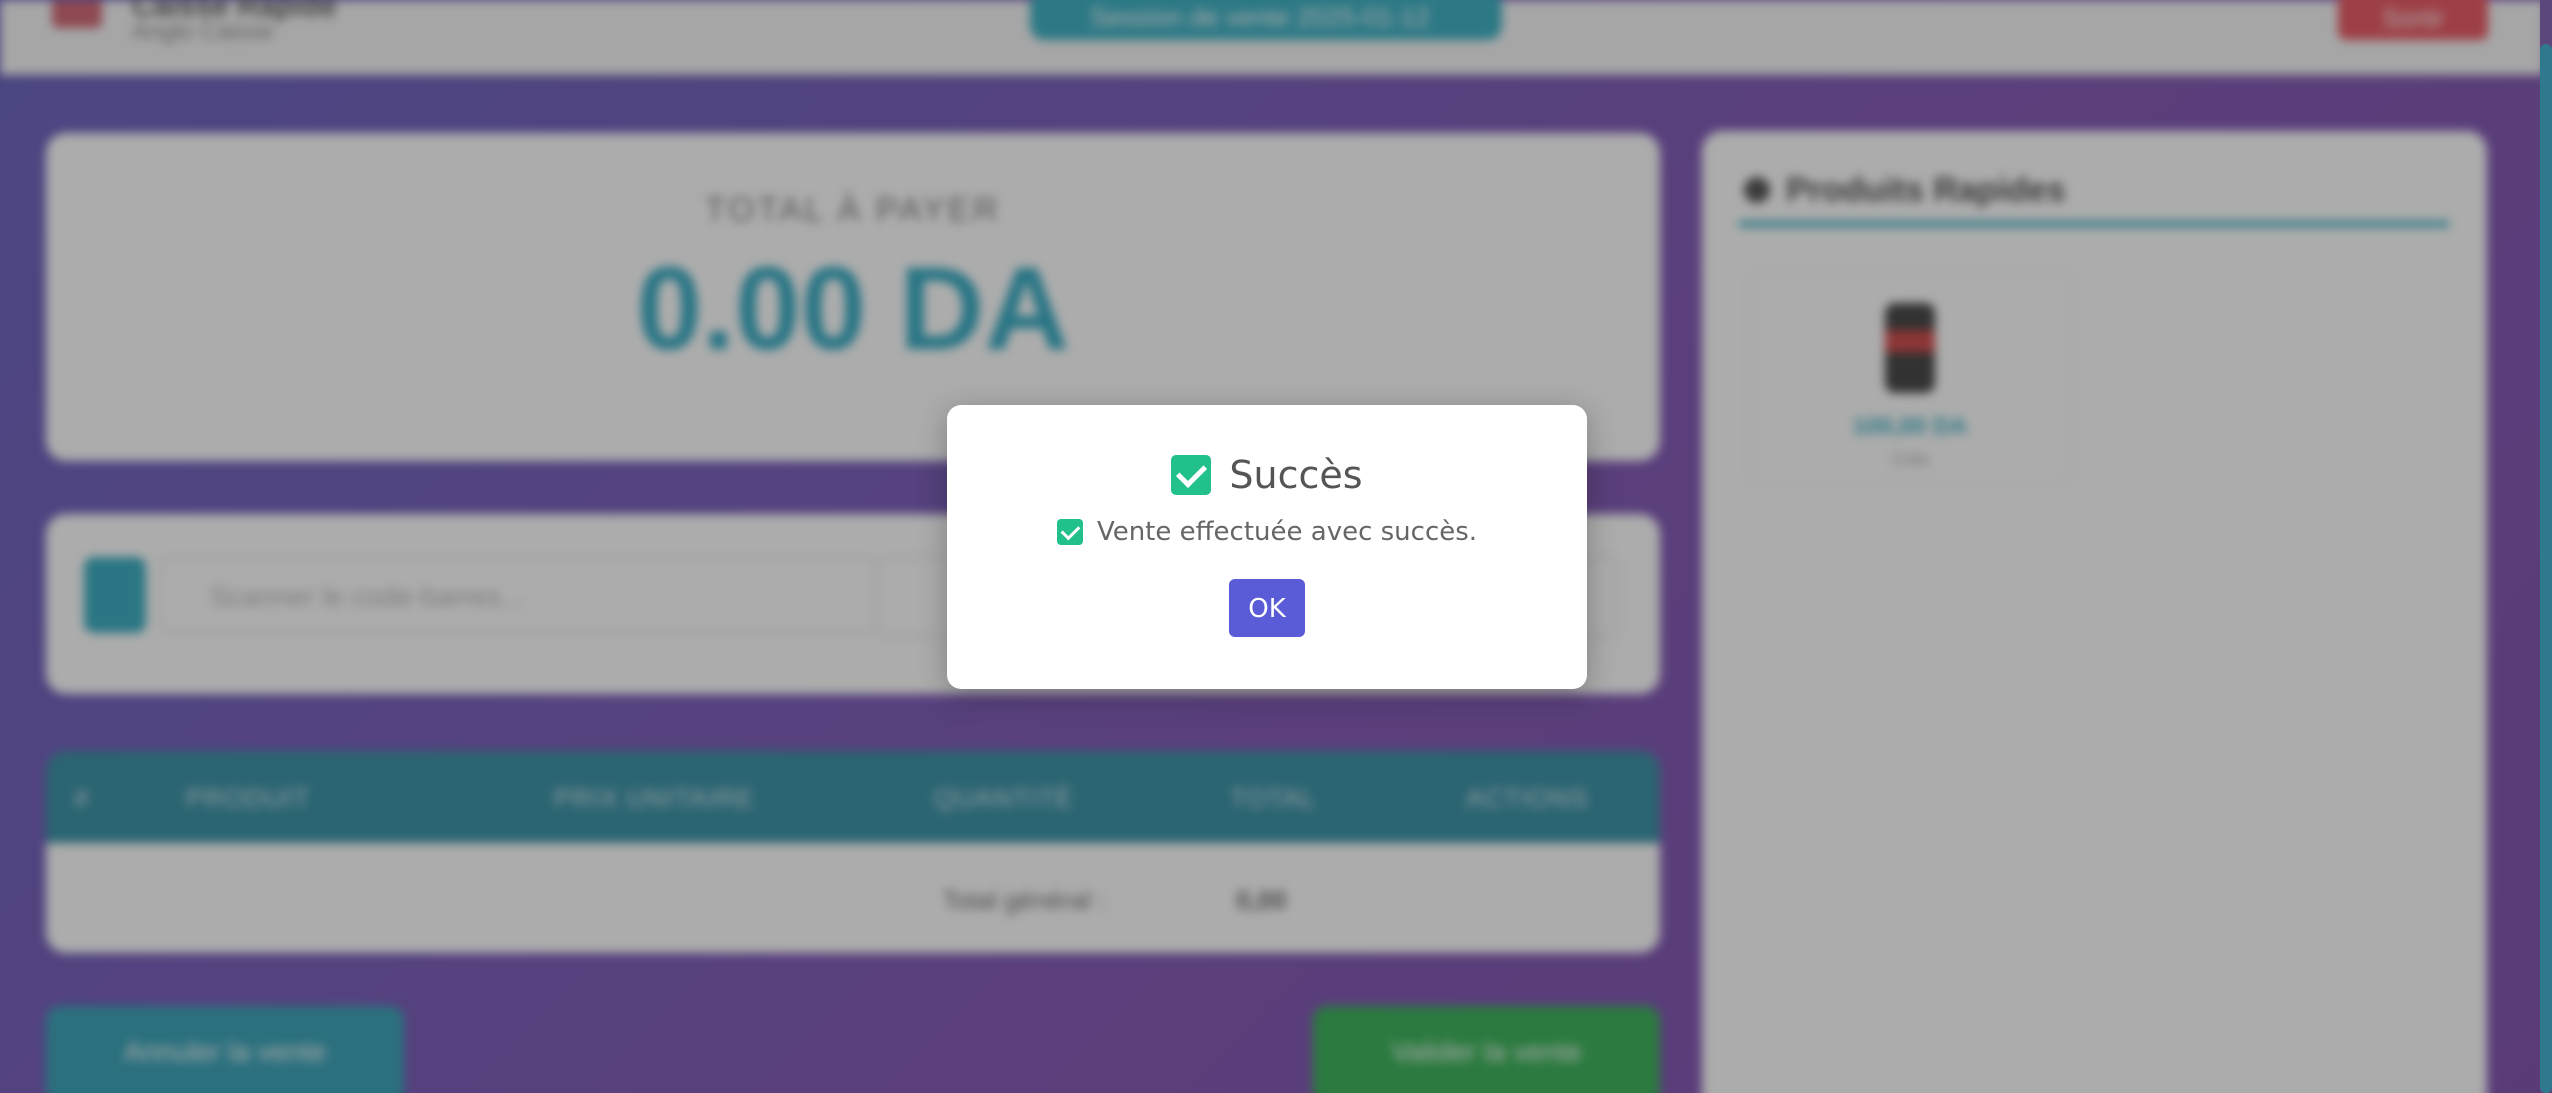 This screenshot has width=2552, height=1093. I want to click on dialog-message-row: Vente effectuée avec succès., so click(1267, 532).